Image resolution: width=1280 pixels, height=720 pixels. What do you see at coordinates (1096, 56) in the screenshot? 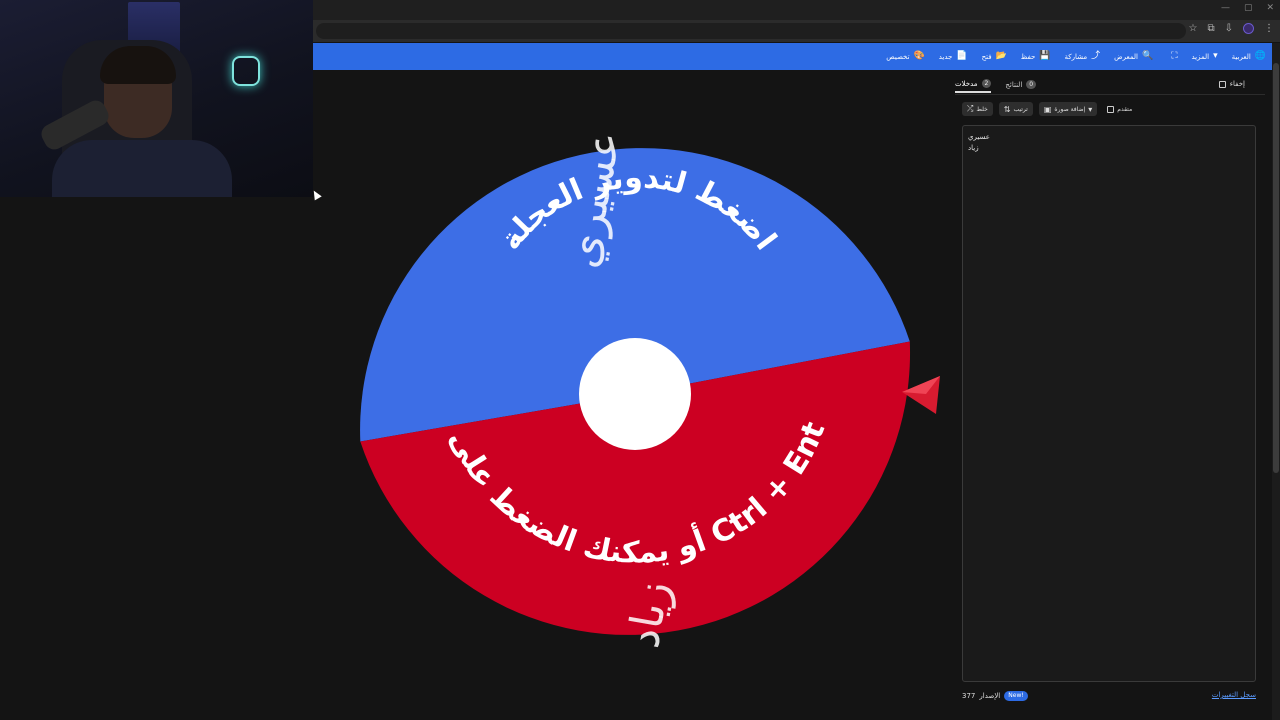
I see `share-icon: ⤴` at bounding box center [1096, 56].